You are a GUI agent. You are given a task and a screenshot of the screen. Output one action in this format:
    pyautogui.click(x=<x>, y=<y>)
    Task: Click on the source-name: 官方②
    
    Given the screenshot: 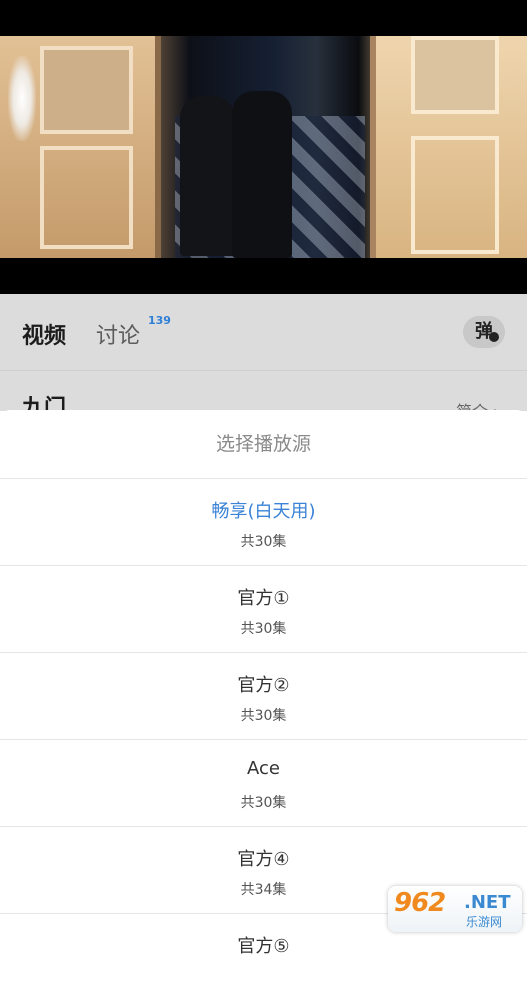 What is the action you would take?
    pyautogui.click(x=263, y=685)
    